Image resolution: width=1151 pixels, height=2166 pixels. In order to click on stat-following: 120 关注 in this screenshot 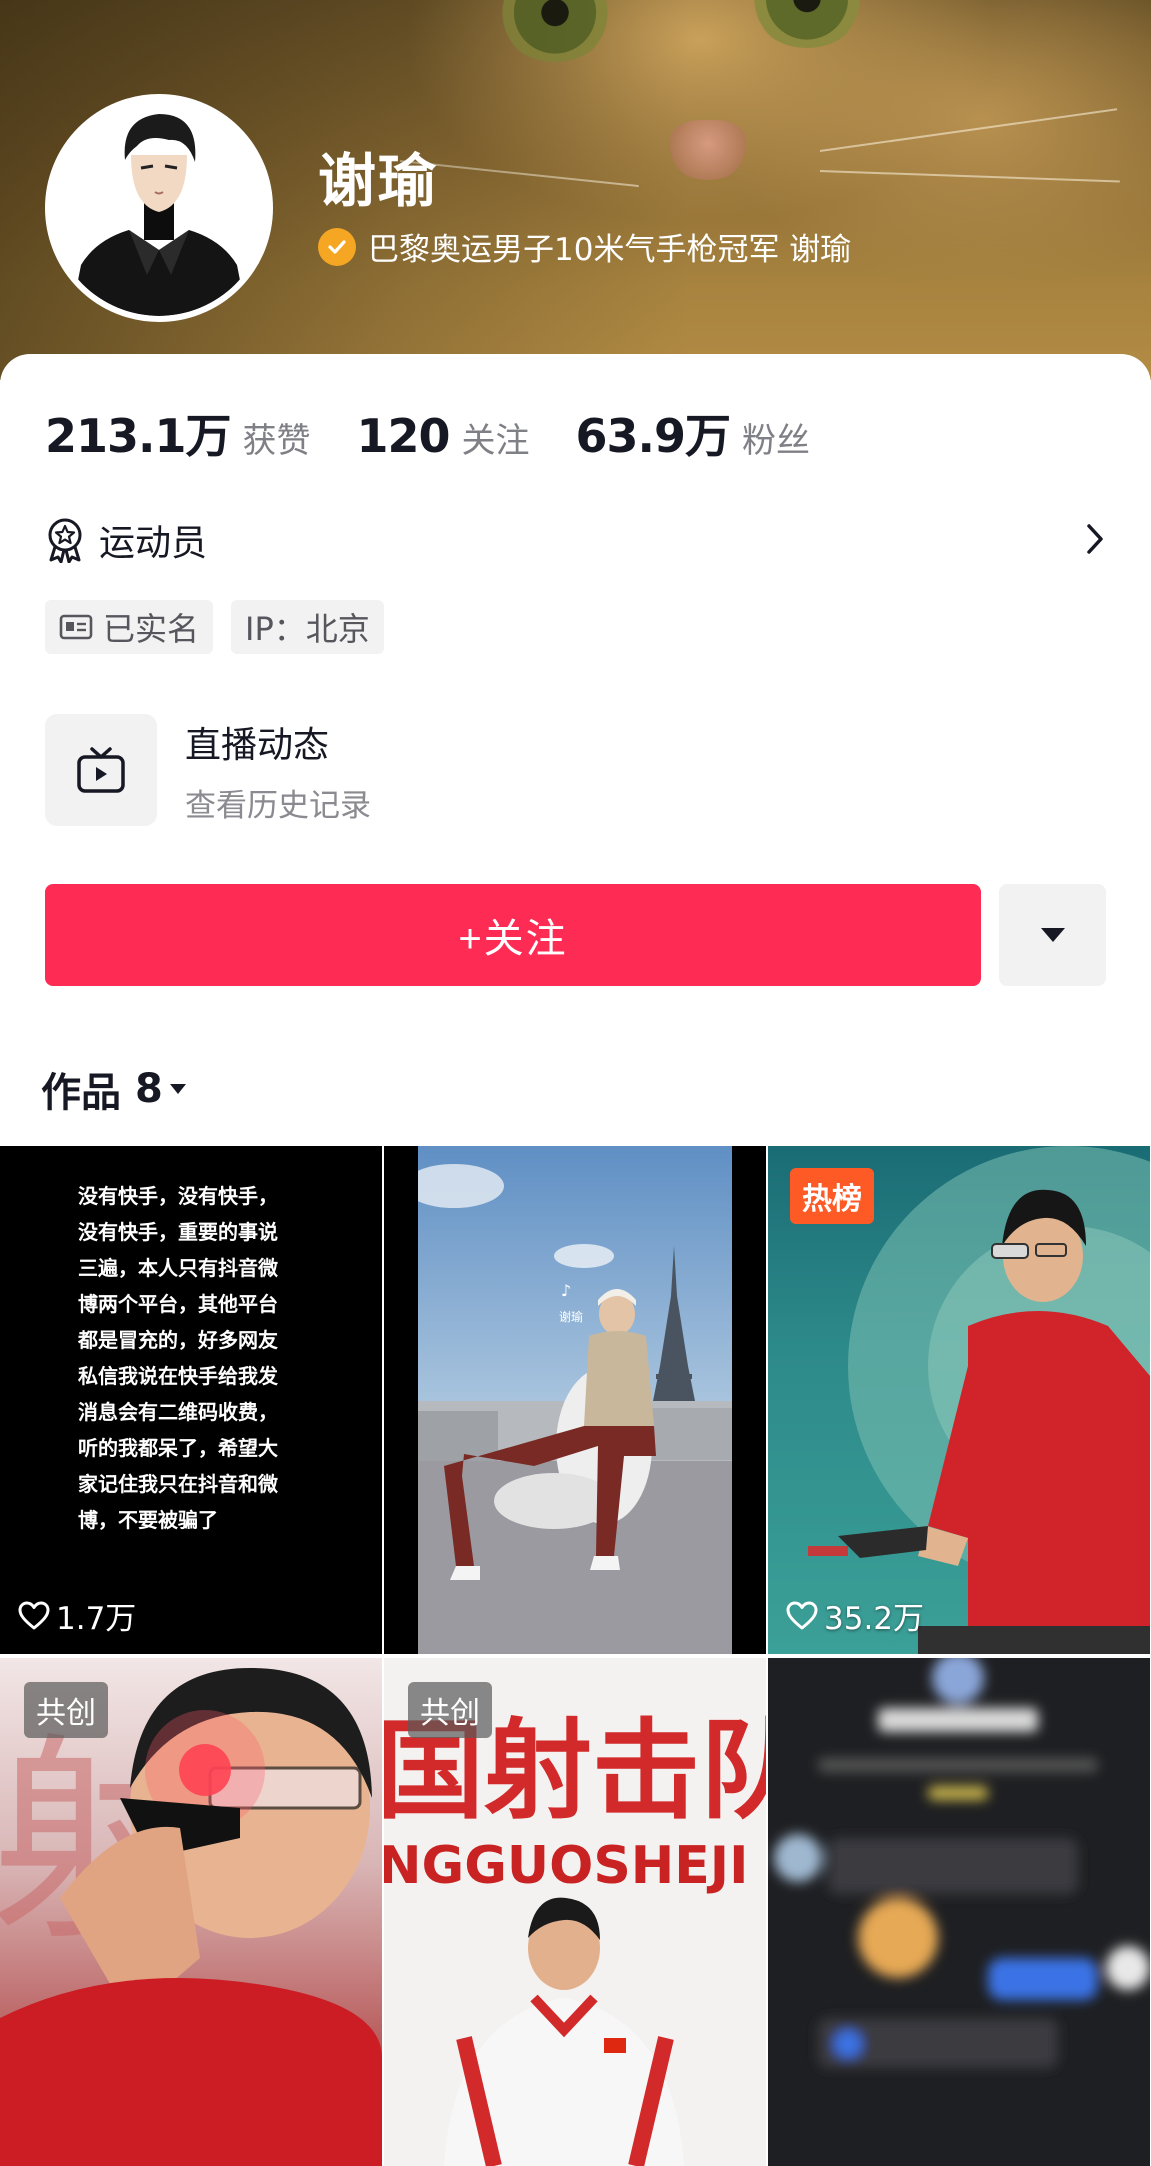, I will do `click(443, 436)`.